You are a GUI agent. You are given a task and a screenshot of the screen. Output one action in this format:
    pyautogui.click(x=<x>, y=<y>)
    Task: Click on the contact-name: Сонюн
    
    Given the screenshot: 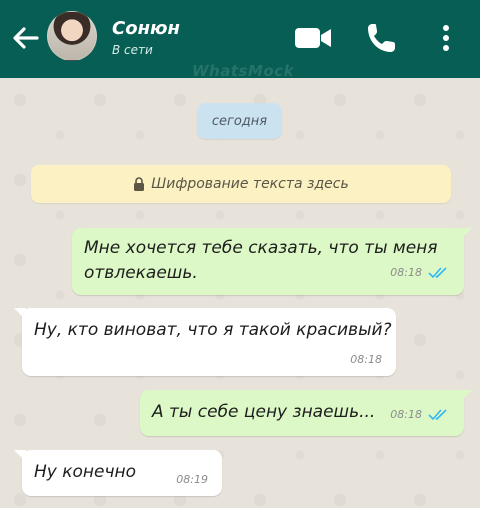 What is the action you would take?
    pyautogui.click(x=146, y=28)
    